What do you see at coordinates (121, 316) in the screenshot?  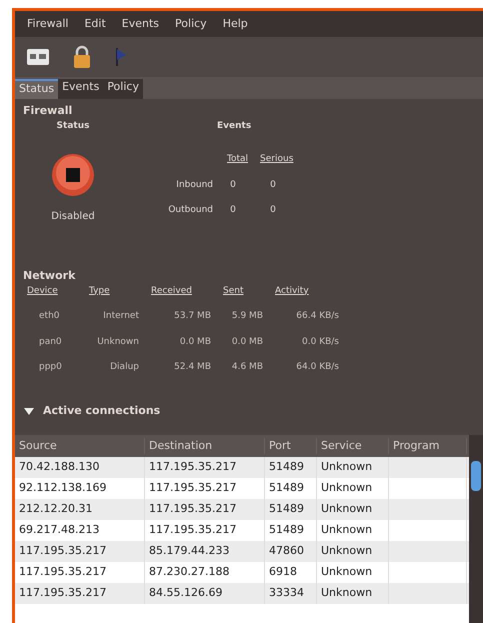 I see `table-cell-text: Internet` at bounding box center [121, 316].